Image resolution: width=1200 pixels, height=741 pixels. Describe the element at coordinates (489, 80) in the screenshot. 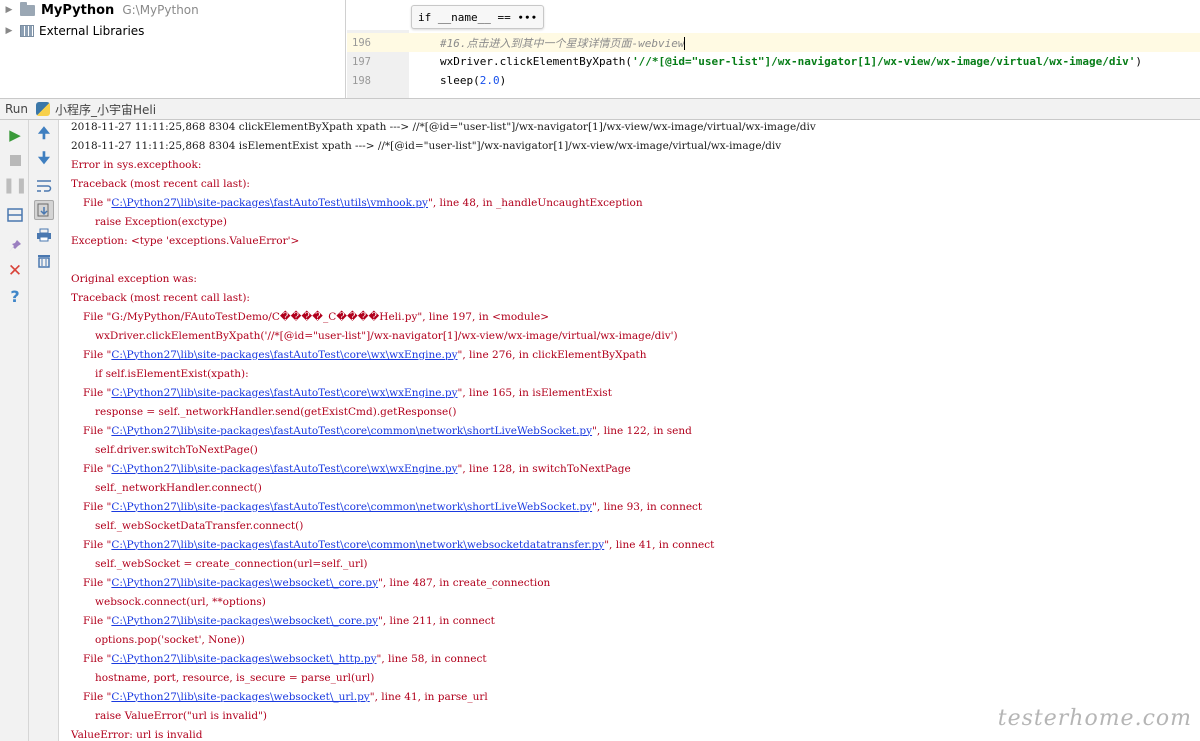

I see `code-number: 2.0` at that location.